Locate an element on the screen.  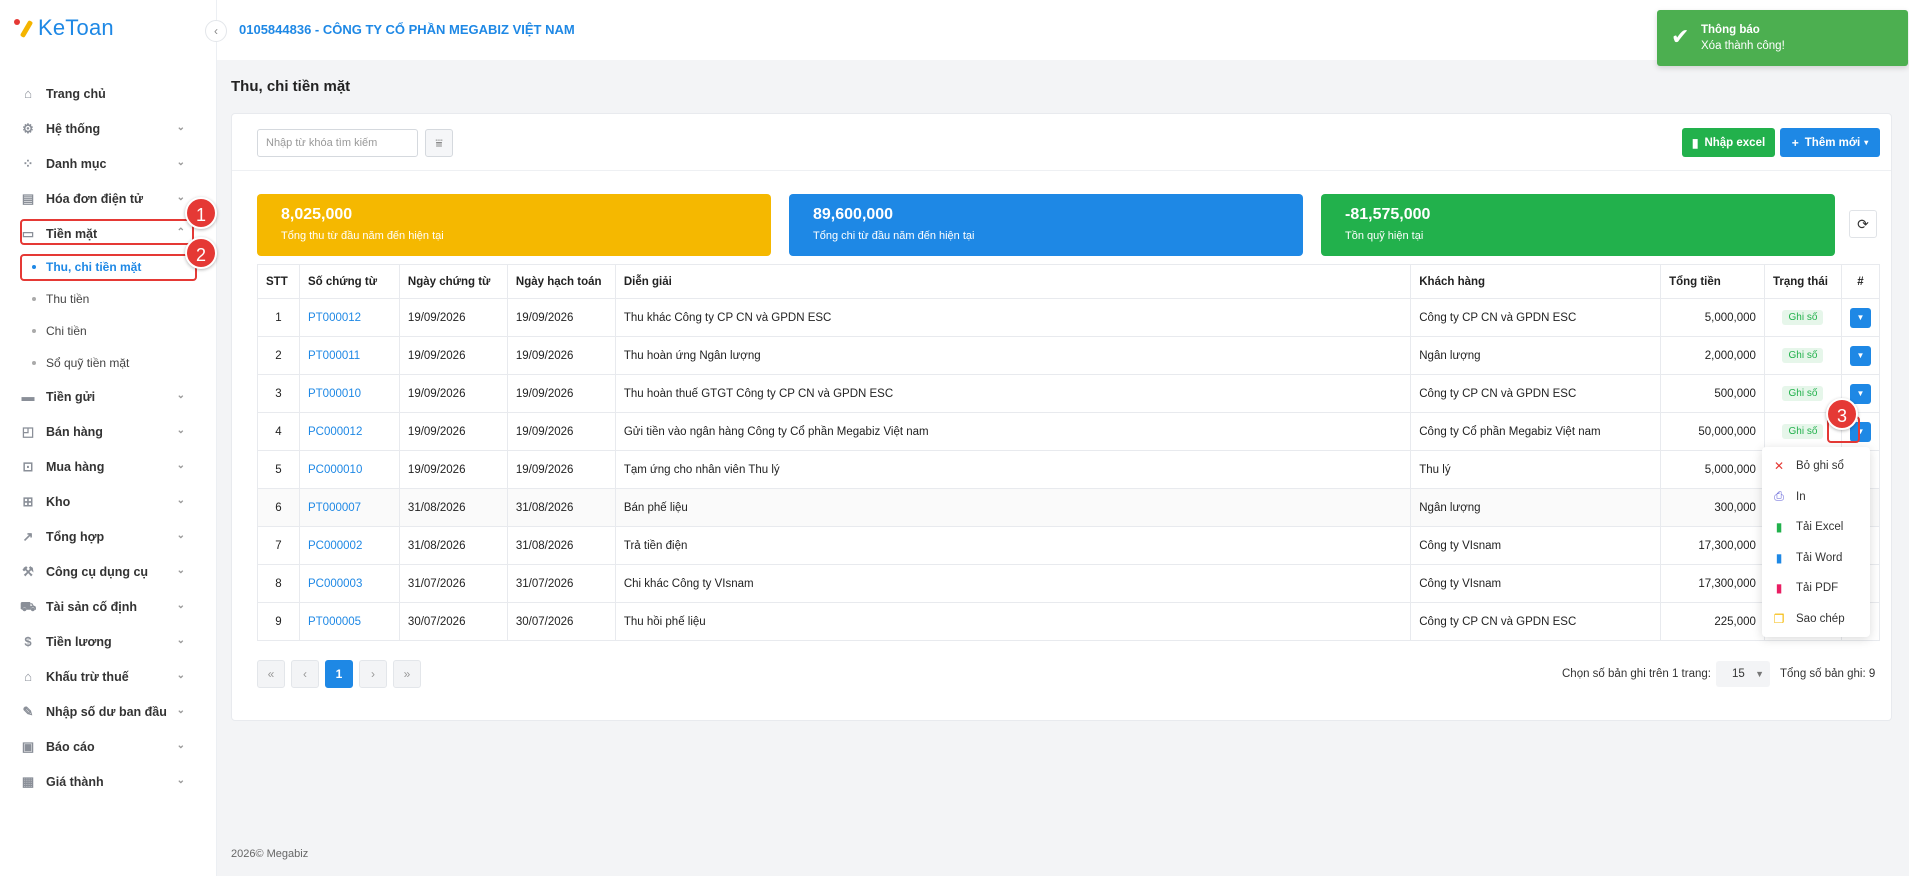
sidebar-subitem-receipts: Thu tiền is located at coordinates (108, 299).